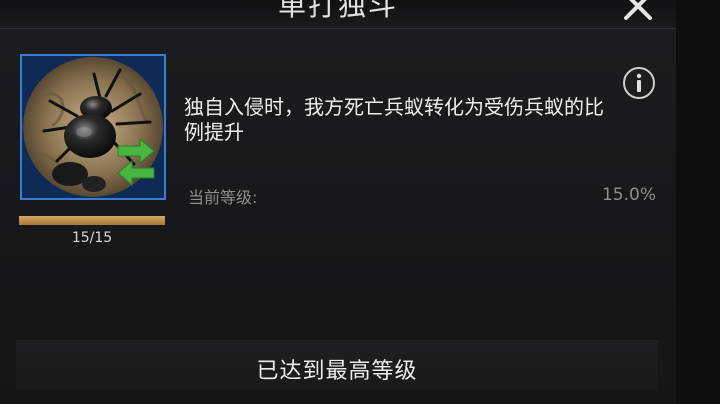 The height and width of the screenshot is (404, 720). I want to click on close-button, so click(638, 13).